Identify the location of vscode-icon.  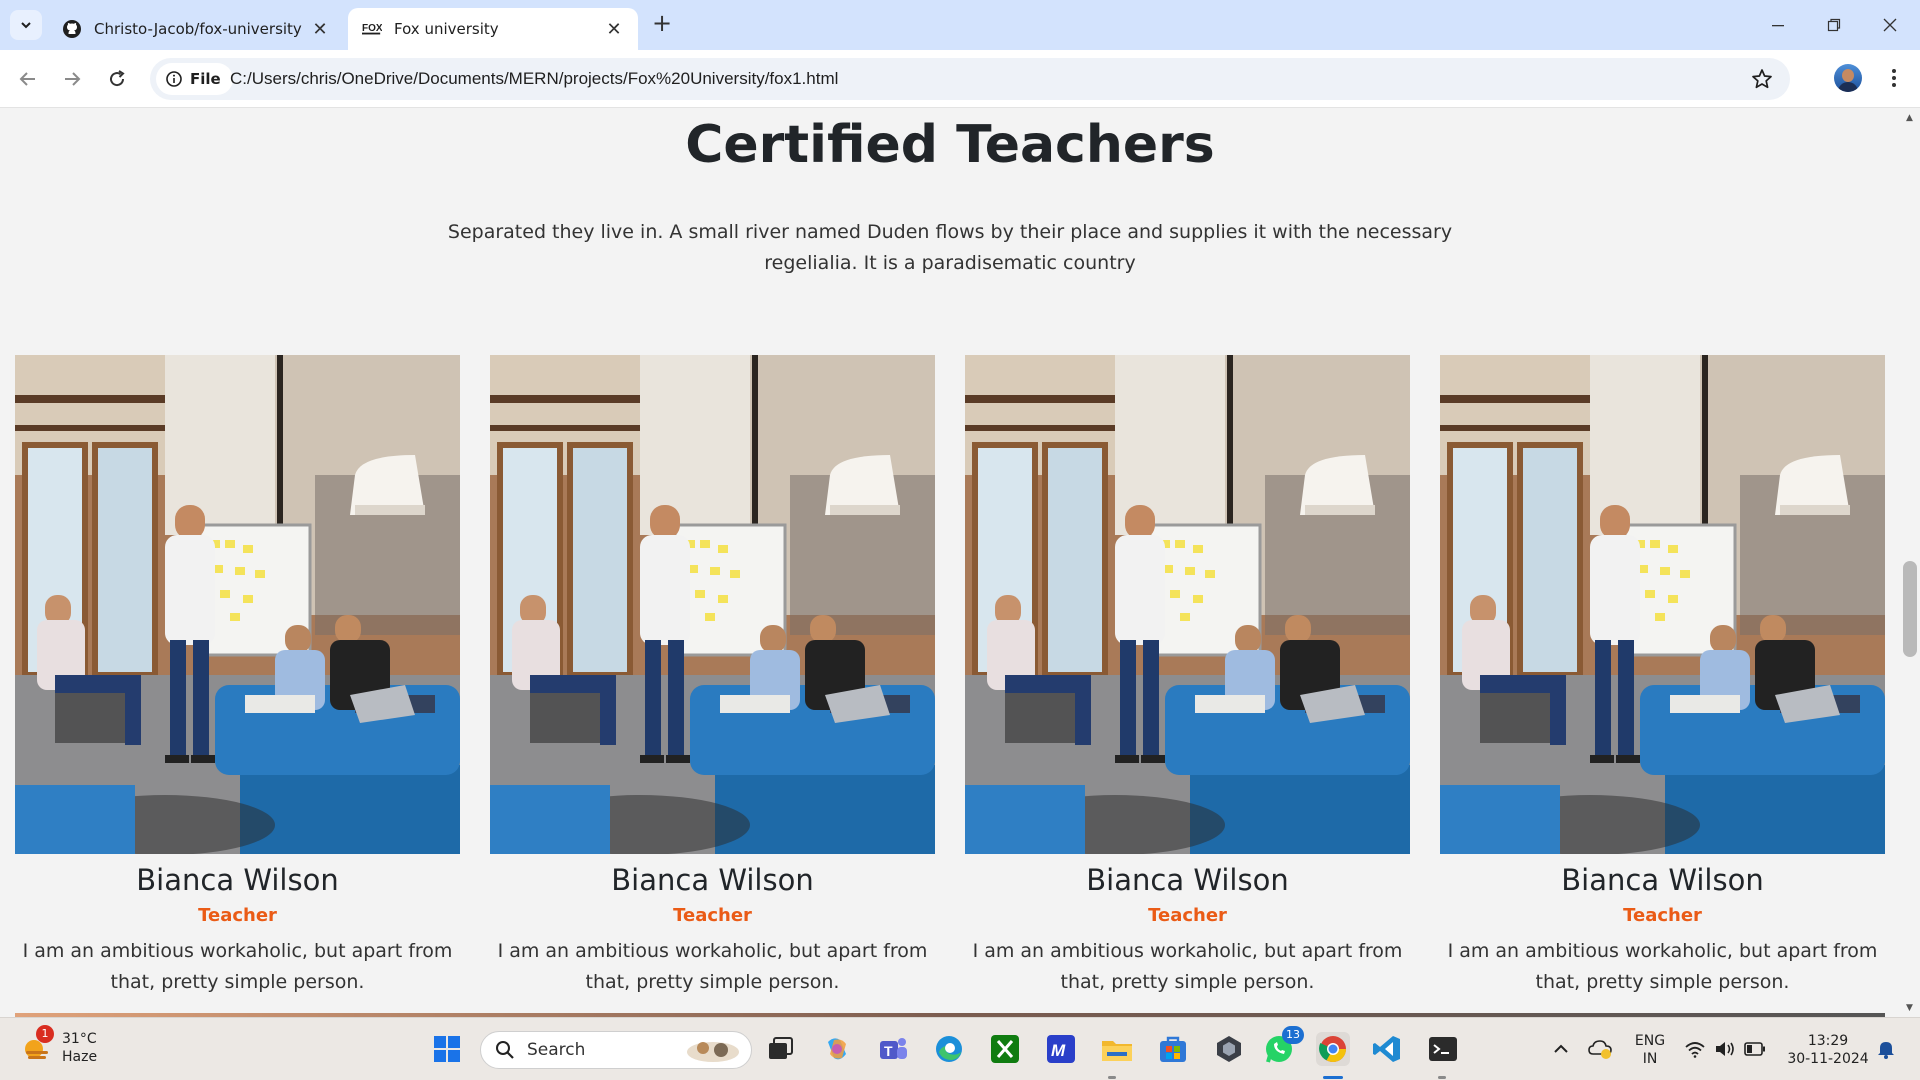
(1387, 1049).